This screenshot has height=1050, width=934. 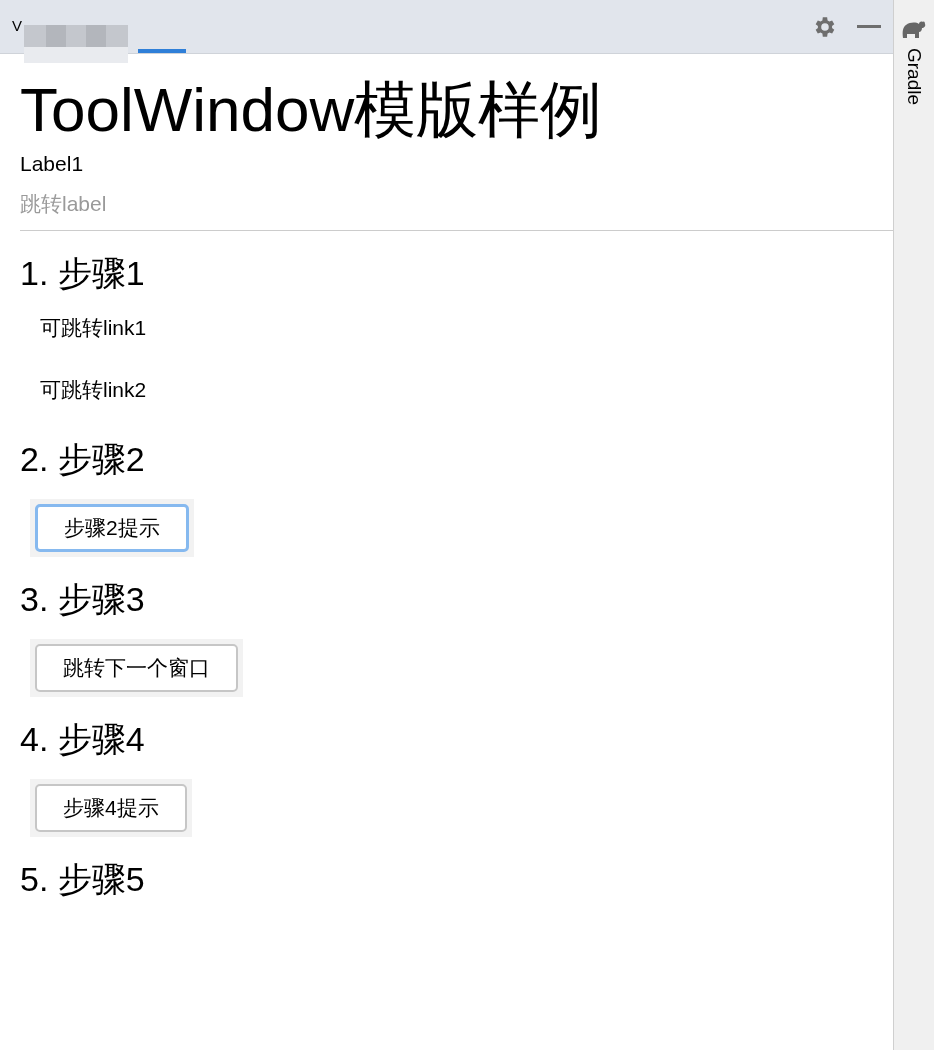 I want to click on step-heading: 2. 步骤2, so click(x=82, y=459).